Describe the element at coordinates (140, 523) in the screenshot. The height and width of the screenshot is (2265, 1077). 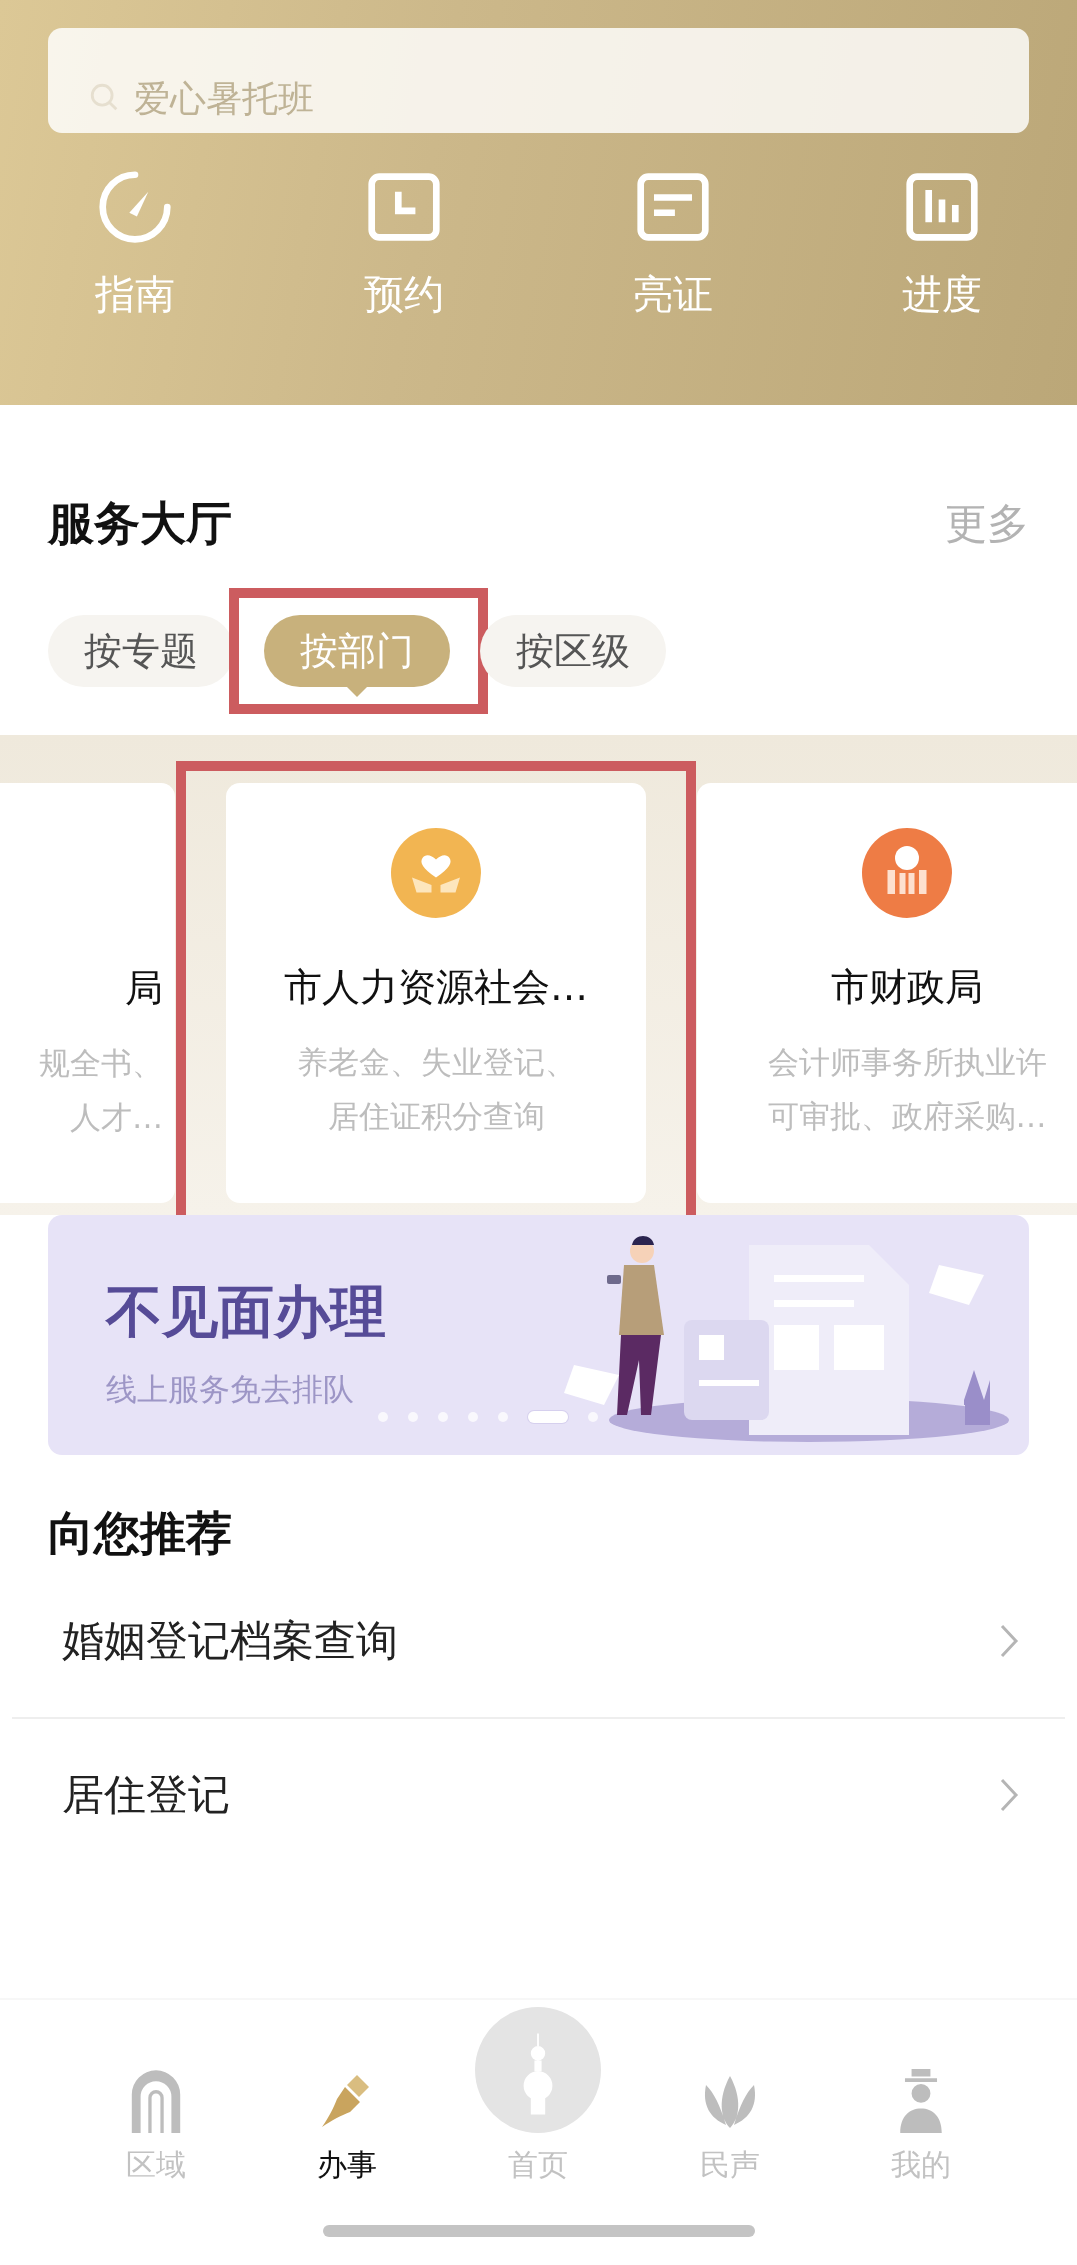
I see `section-title: 服务大厅` at that location.